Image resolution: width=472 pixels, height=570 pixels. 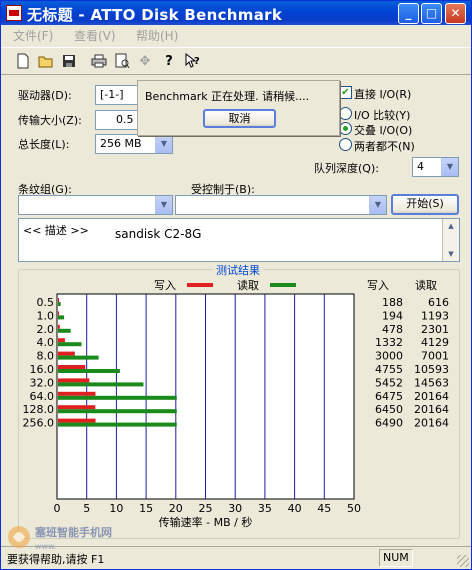 I want to click on y-category-label: 16.0, so click(x=42, y=369).